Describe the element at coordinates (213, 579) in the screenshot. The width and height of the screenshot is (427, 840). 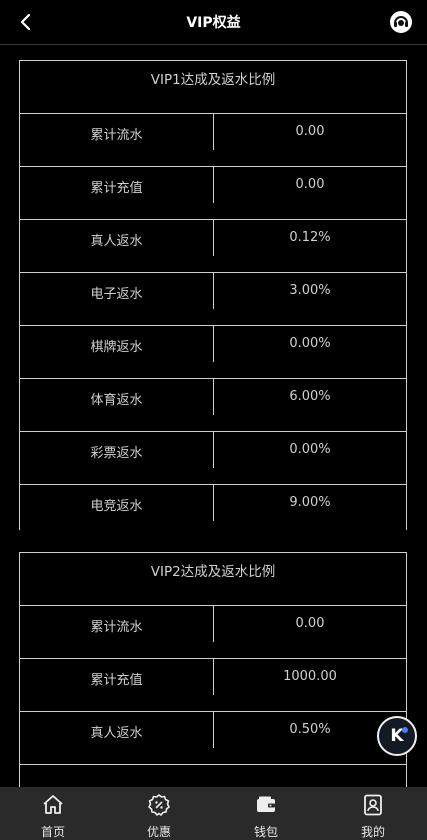
I see `table-title: VIP2达成及返水比例` at that location.